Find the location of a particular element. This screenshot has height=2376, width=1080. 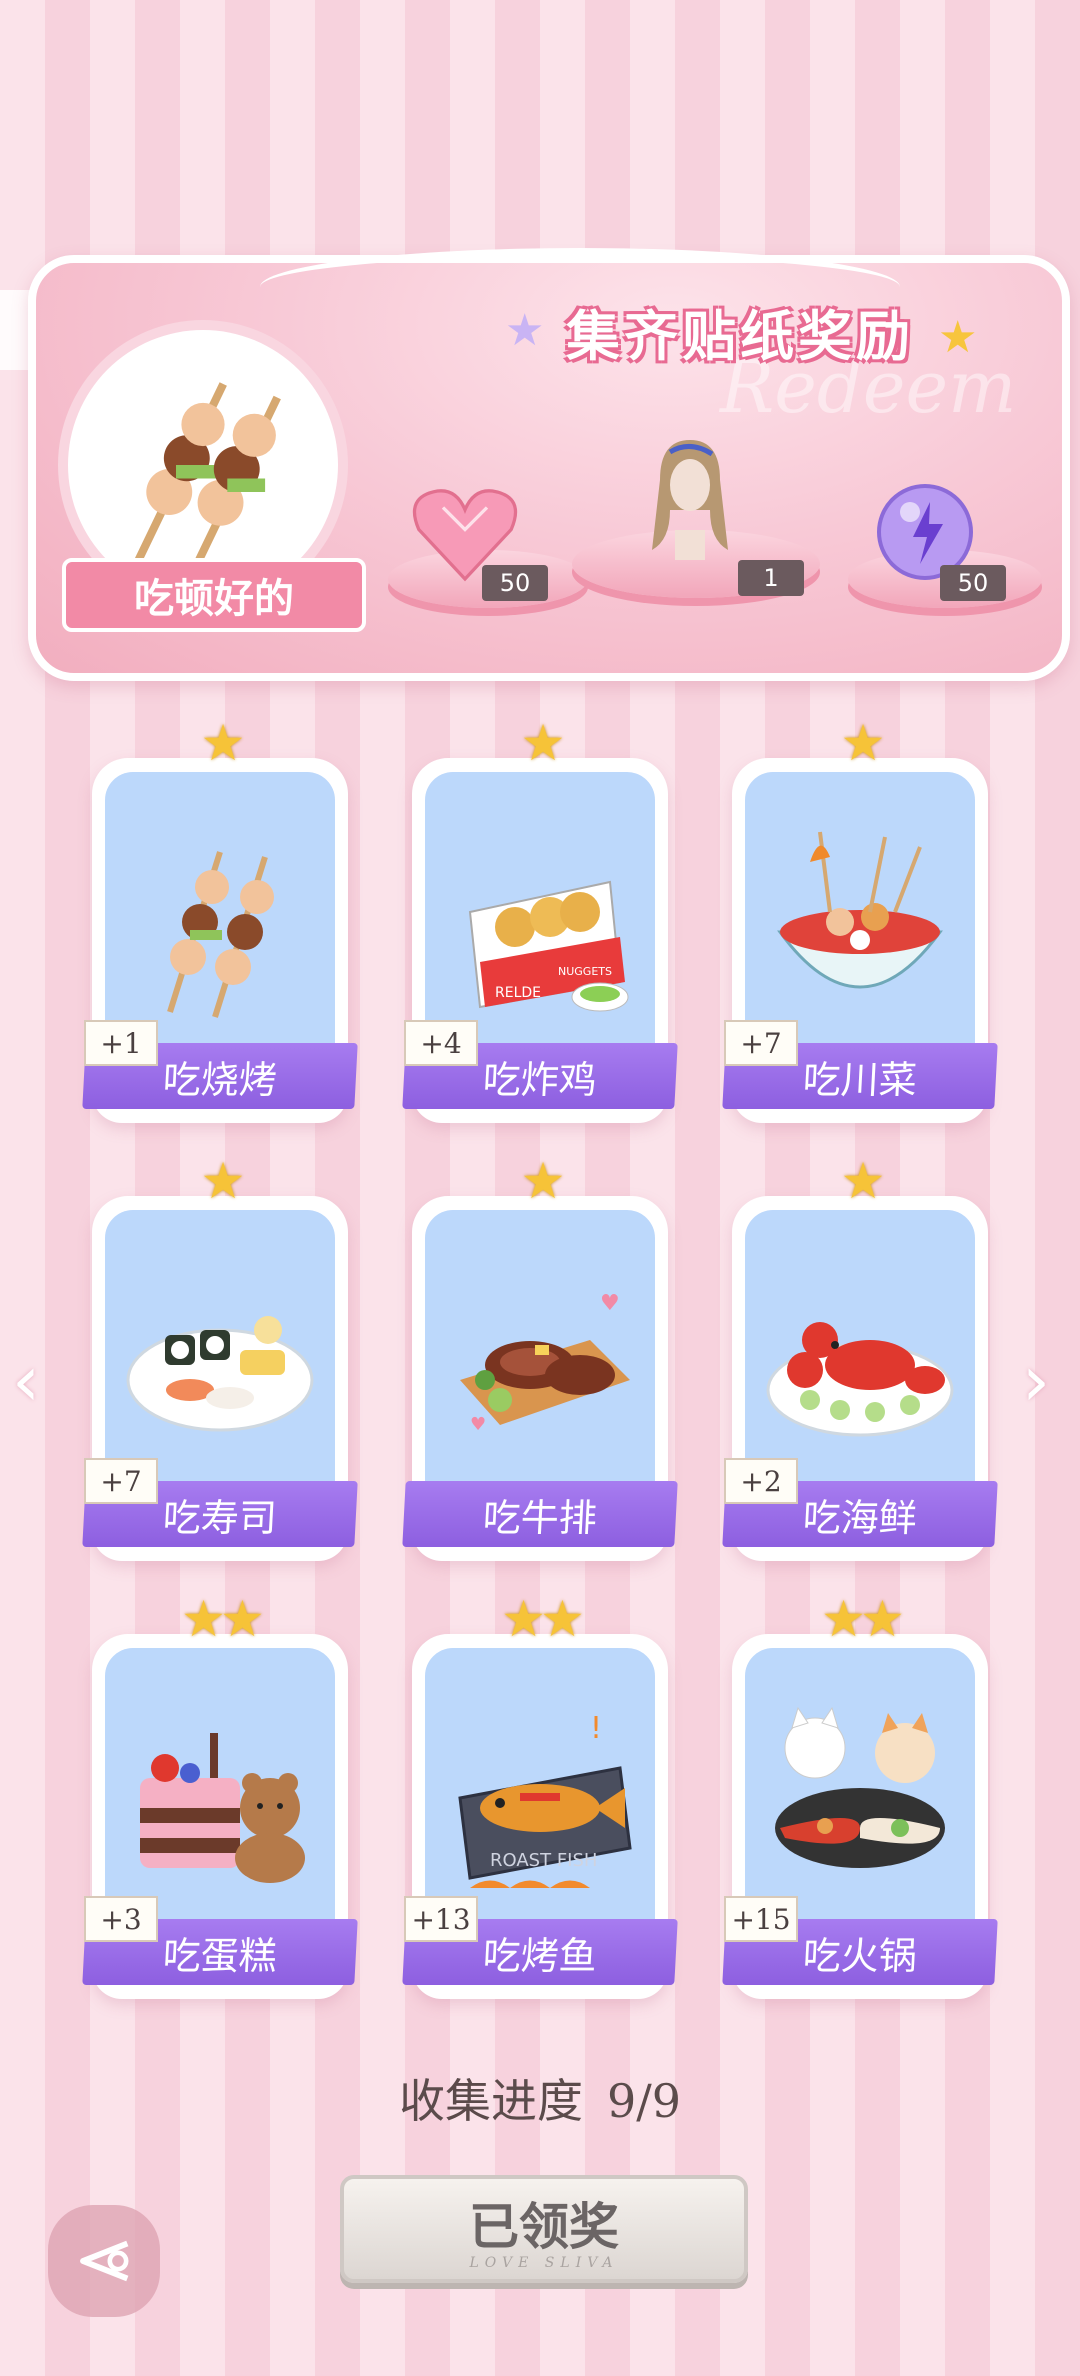

sticker-count-badge: +2 is located at coordinates (761, 1481).